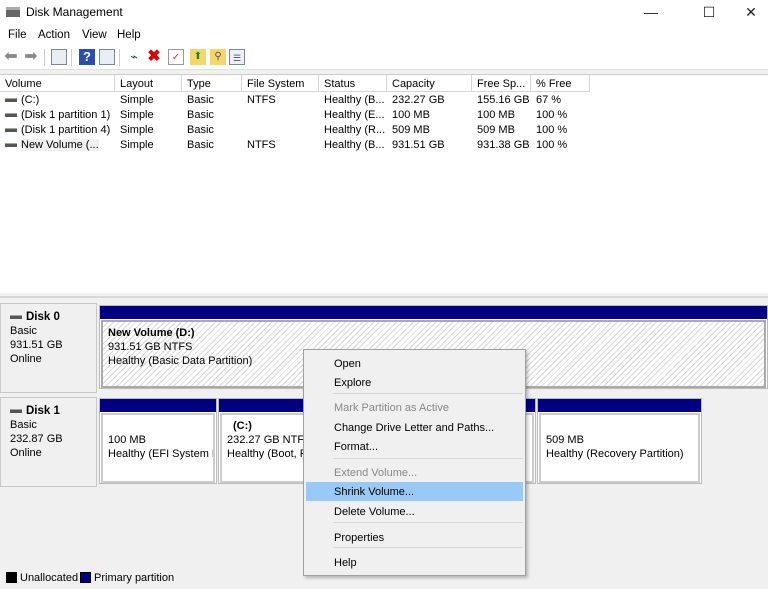 The image size is (768, 589). What do you see at coordinates (496, 115) in the screenshot?
I see `table-cell: 100 MB` at bounding box center [496, 115].